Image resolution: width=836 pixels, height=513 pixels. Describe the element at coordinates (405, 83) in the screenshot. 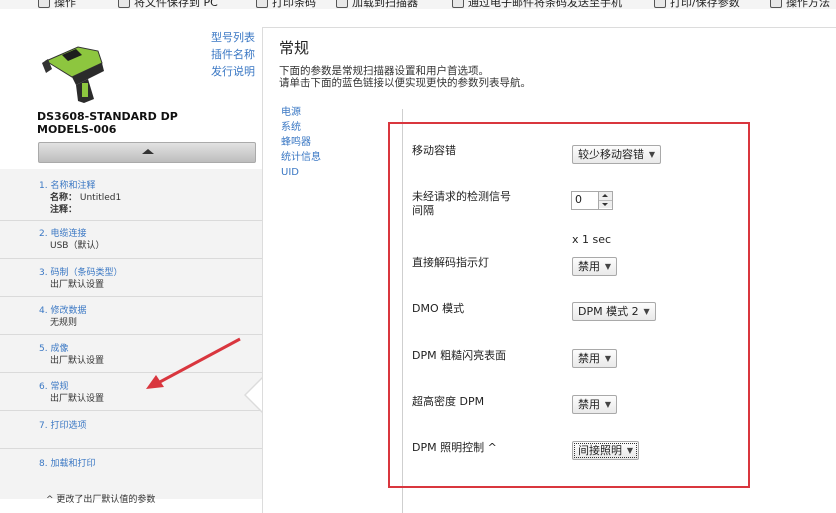

I see `description-line: 请单击下面的蓝色链接以便实现更快的参数列表导航。` at that location.